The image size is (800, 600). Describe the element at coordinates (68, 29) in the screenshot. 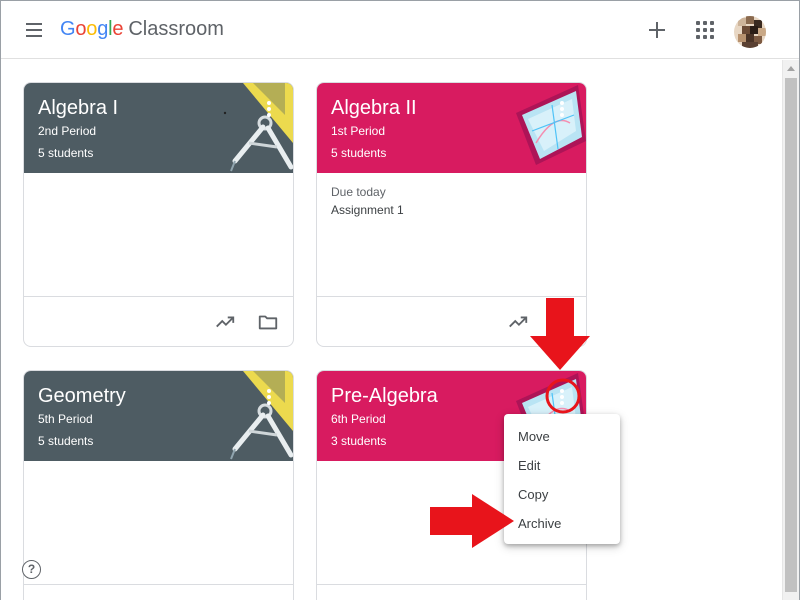

I see `logo-letter: G` at that location.